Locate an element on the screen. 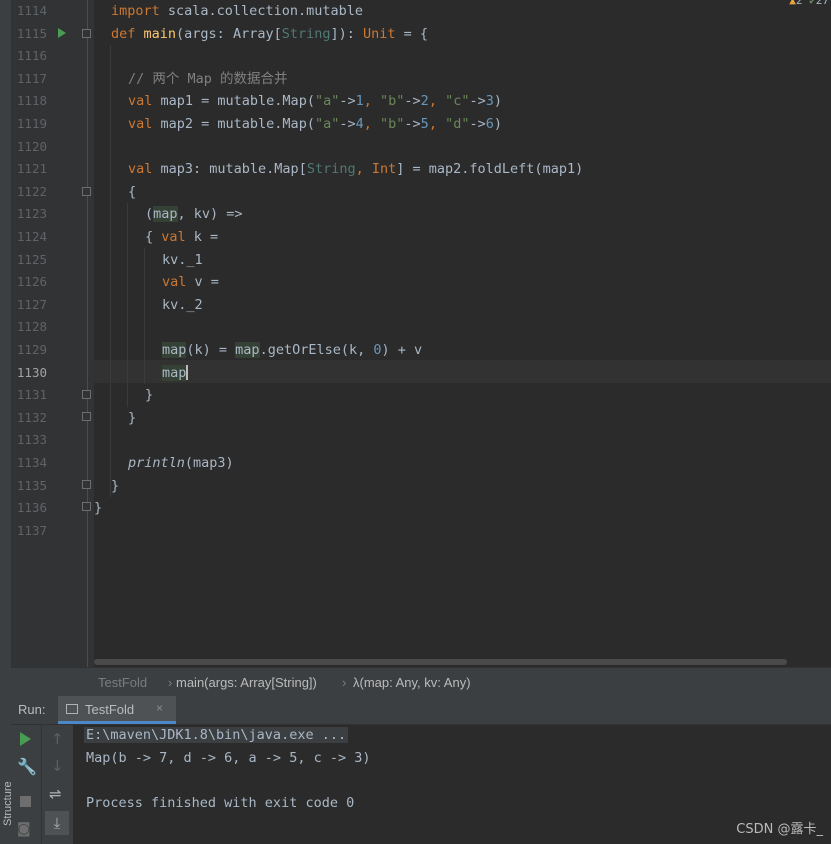  code-text: .getOrElse(k, is located at coordinates (316, 350).